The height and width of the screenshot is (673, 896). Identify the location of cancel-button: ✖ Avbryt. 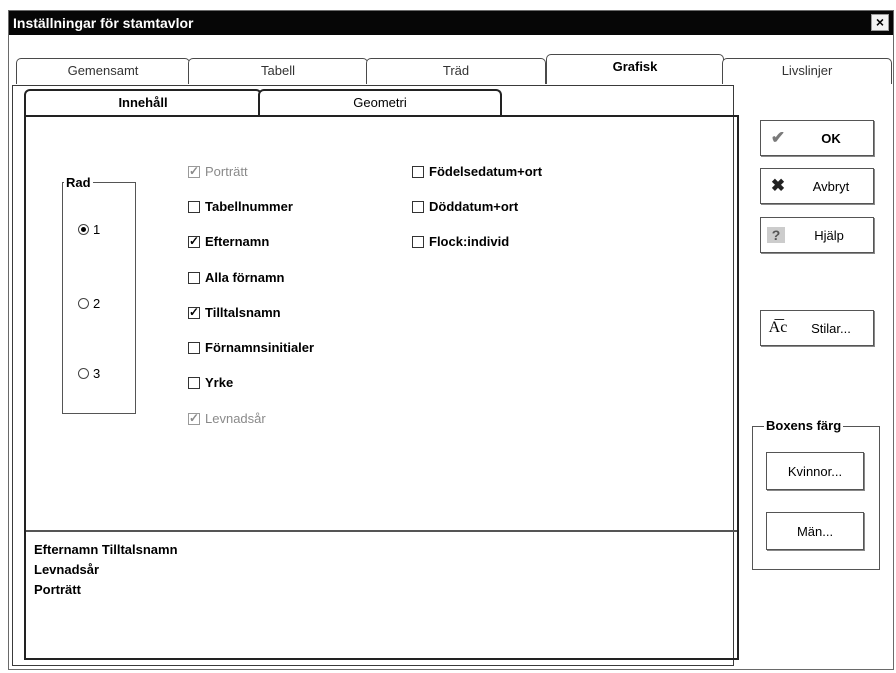
(817, 186).